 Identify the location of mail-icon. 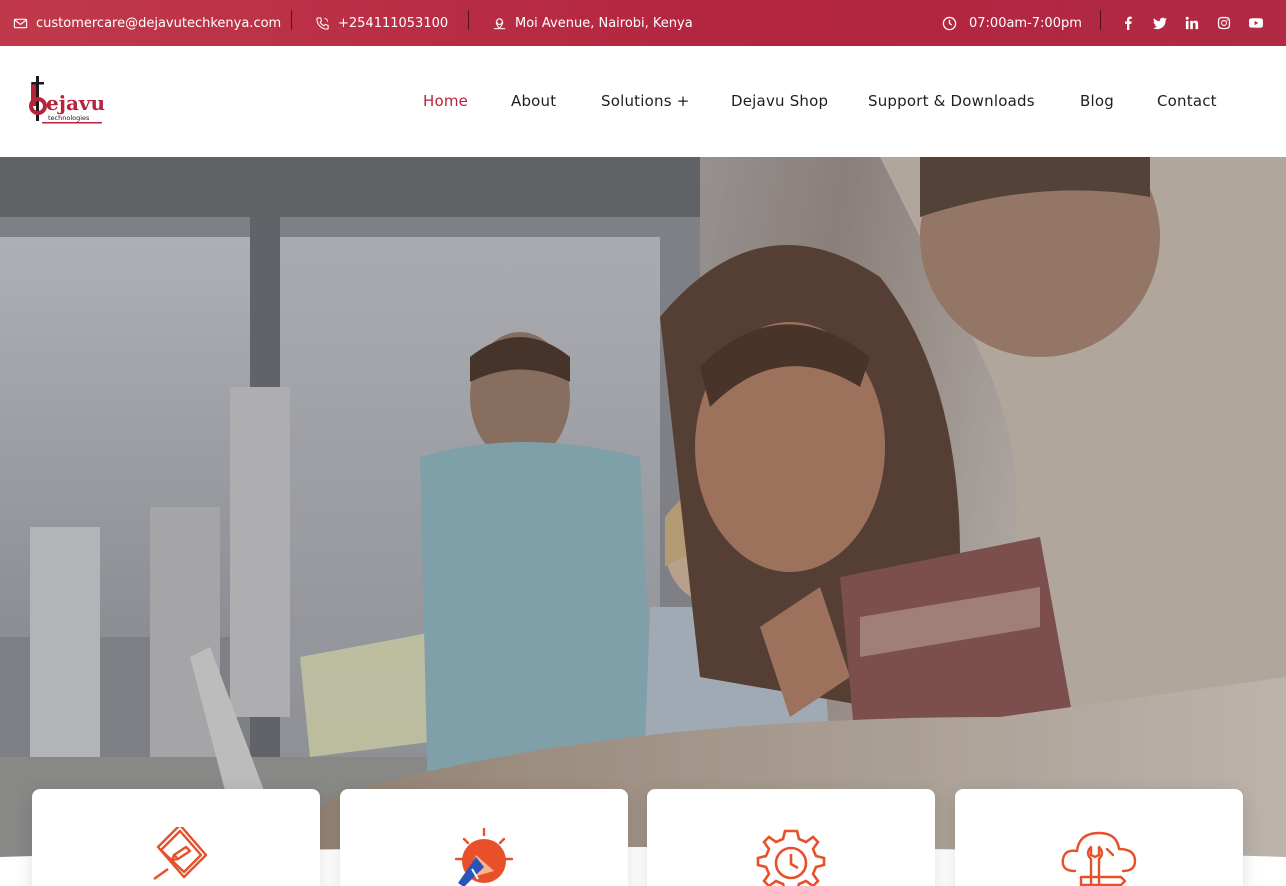
(20, 23).